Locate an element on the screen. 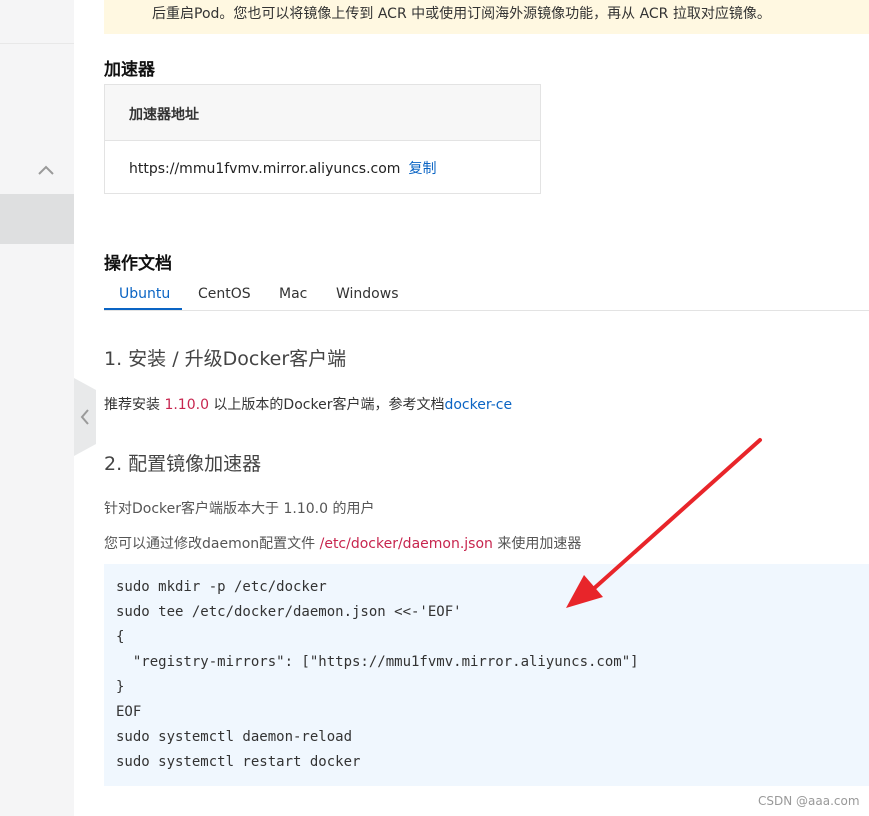 Image resolution: width=869 pixels, height=816 pixels. tab-windows: Windows is located at coordinates (367, 294).